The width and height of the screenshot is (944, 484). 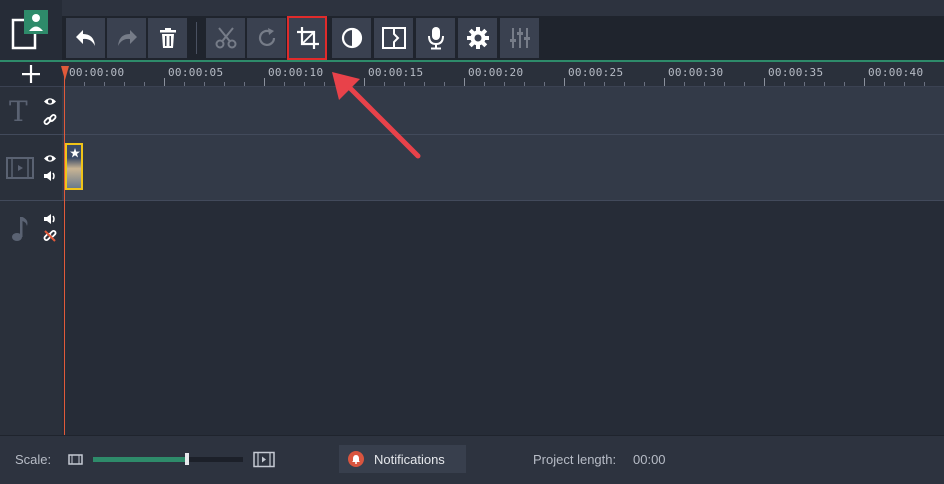 I want to click on color-adjust-button, so click(x=351, y=38).